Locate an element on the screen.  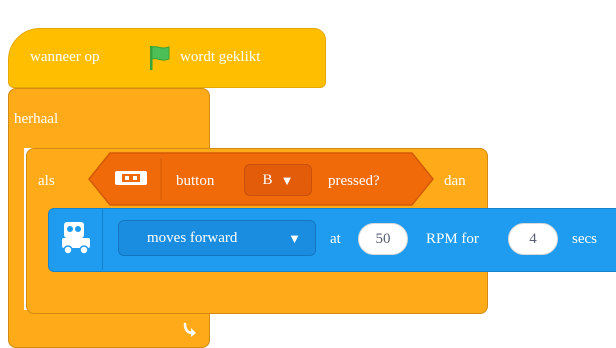
motion-icon-divider is located at coordinates (102, 239).